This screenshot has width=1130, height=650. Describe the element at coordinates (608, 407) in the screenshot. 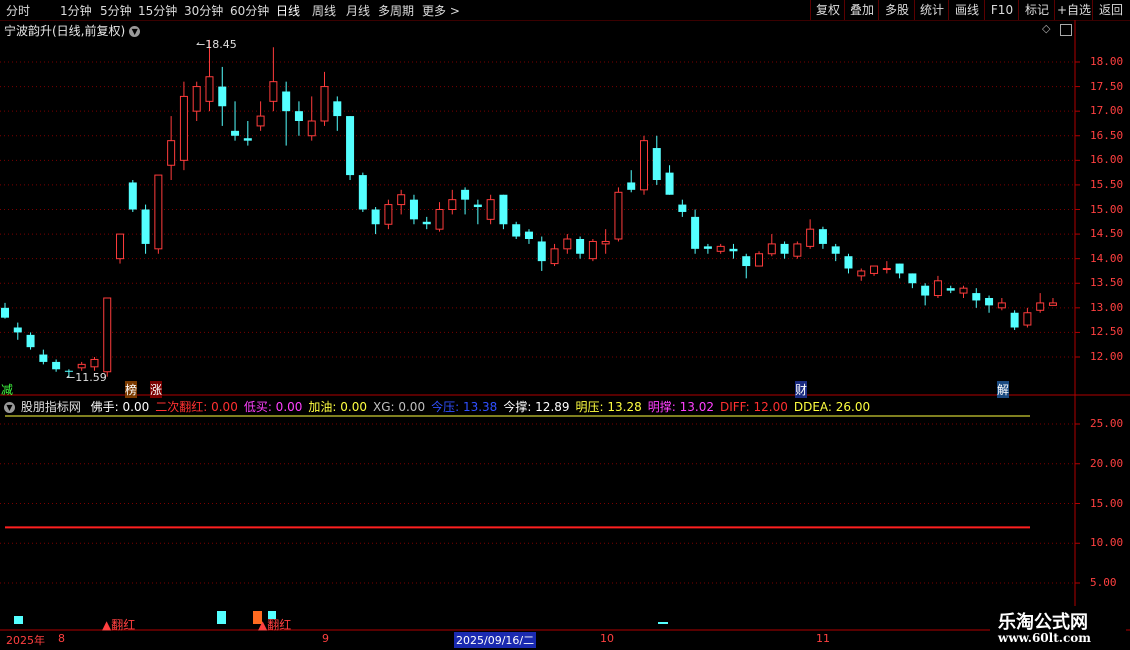

I see `indicator-value-7: 明压: 13.28` at that location.